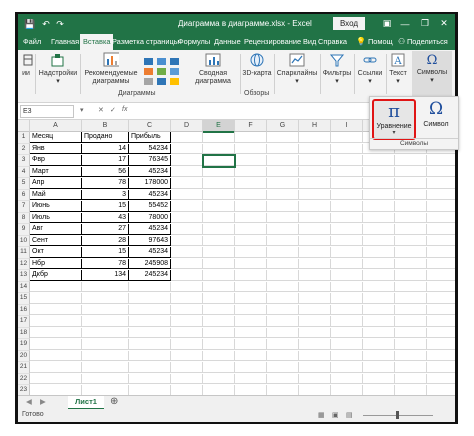  What do you see at coordinates (219, 229) in the screenshot?
I see `cell-e9` at bounding box center [219, 229].